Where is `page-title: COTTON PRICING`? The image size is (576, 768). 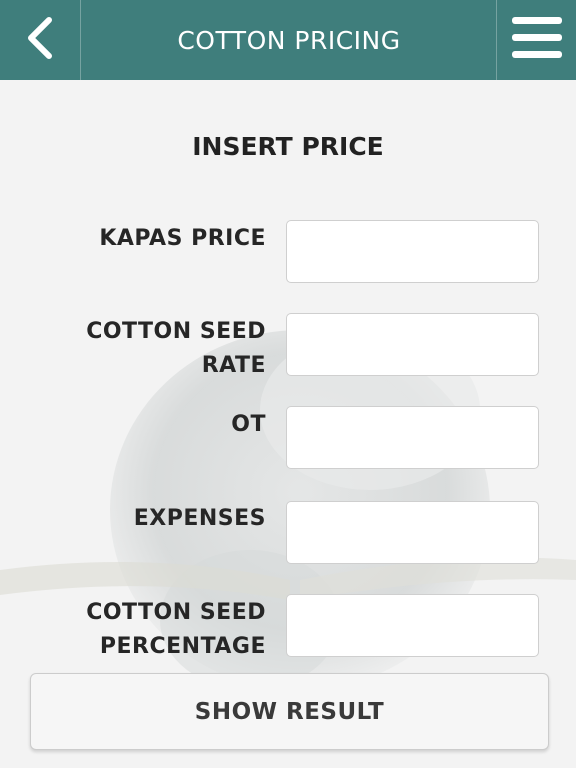 page-title: COTTON PRICING is located at coordinates (289, 40).